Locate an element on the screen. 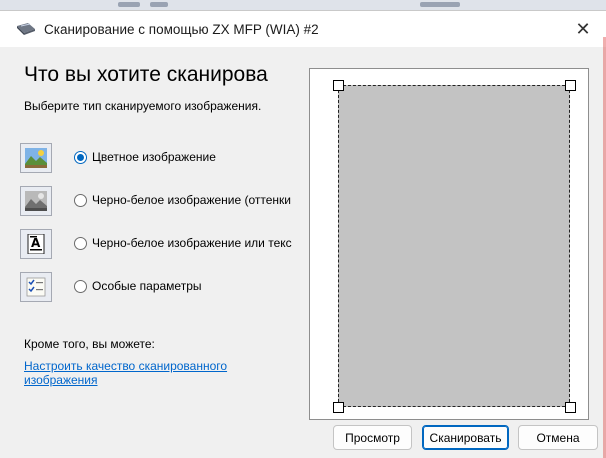 The height and width of the screenshot is (458, 606). close-button: ✕ is located at coordinates (583, 29).